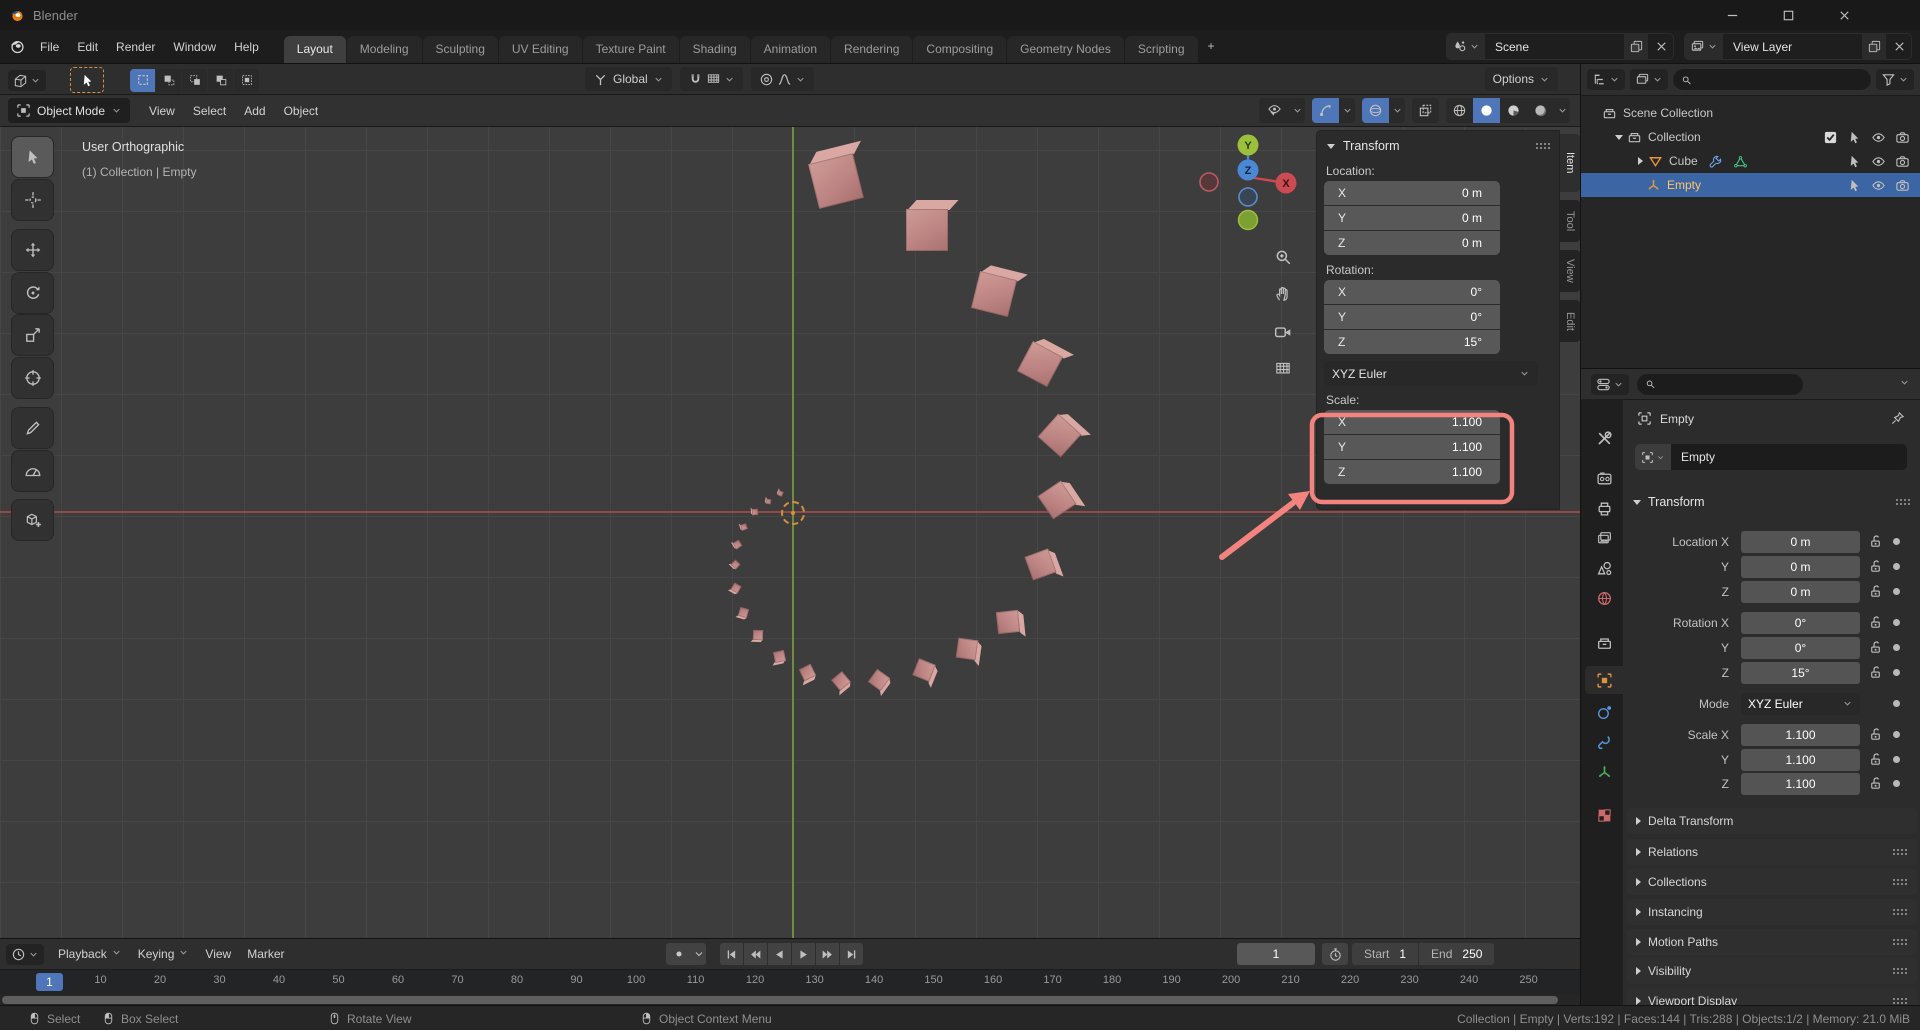 This screenshot has height=1030, width=1920. What do you see at coordinates (628, 79) in the screenshot?
I see `transform-orientation-dropdown: Global` at bounding box center [628, 79].